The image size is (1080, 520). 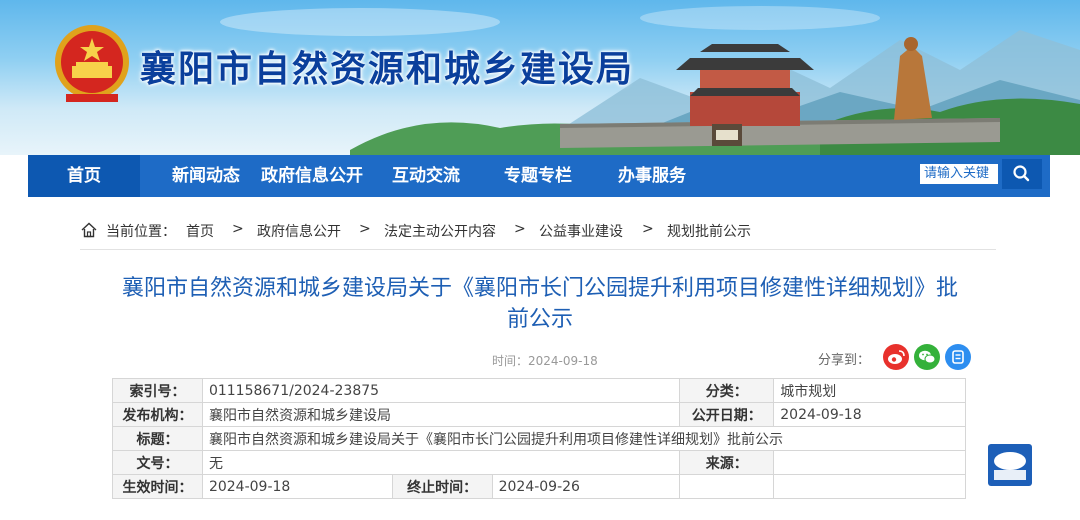 What do you see at coordinates (297, 486) in the screenshot?
I see `effective-value: 2024-09-18` at bounding box center [297, 486].